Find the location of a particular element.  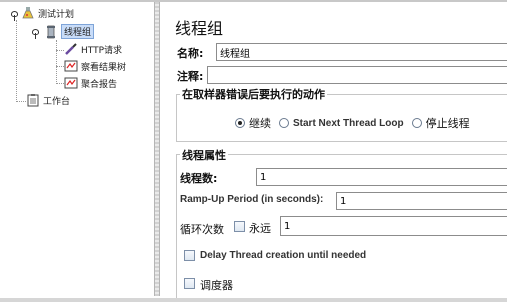

option-stop-thread-label: 停止线程 is located at coordinates (447, 123).